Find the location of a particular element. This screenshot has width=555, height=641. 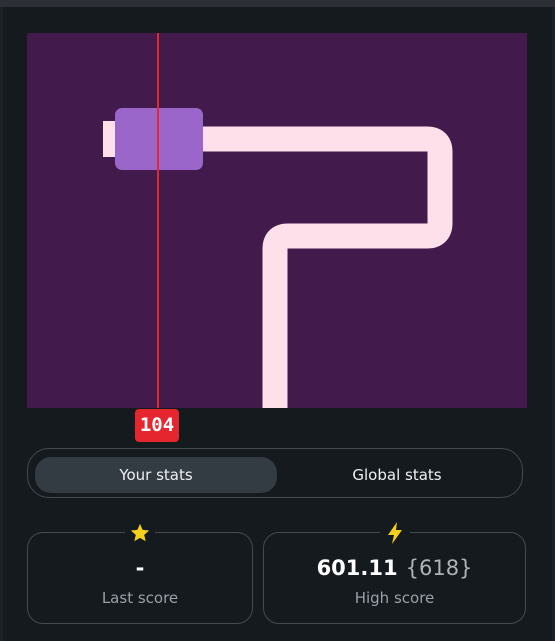

last-score-card: - Last score is located at coordinates (140, 572).